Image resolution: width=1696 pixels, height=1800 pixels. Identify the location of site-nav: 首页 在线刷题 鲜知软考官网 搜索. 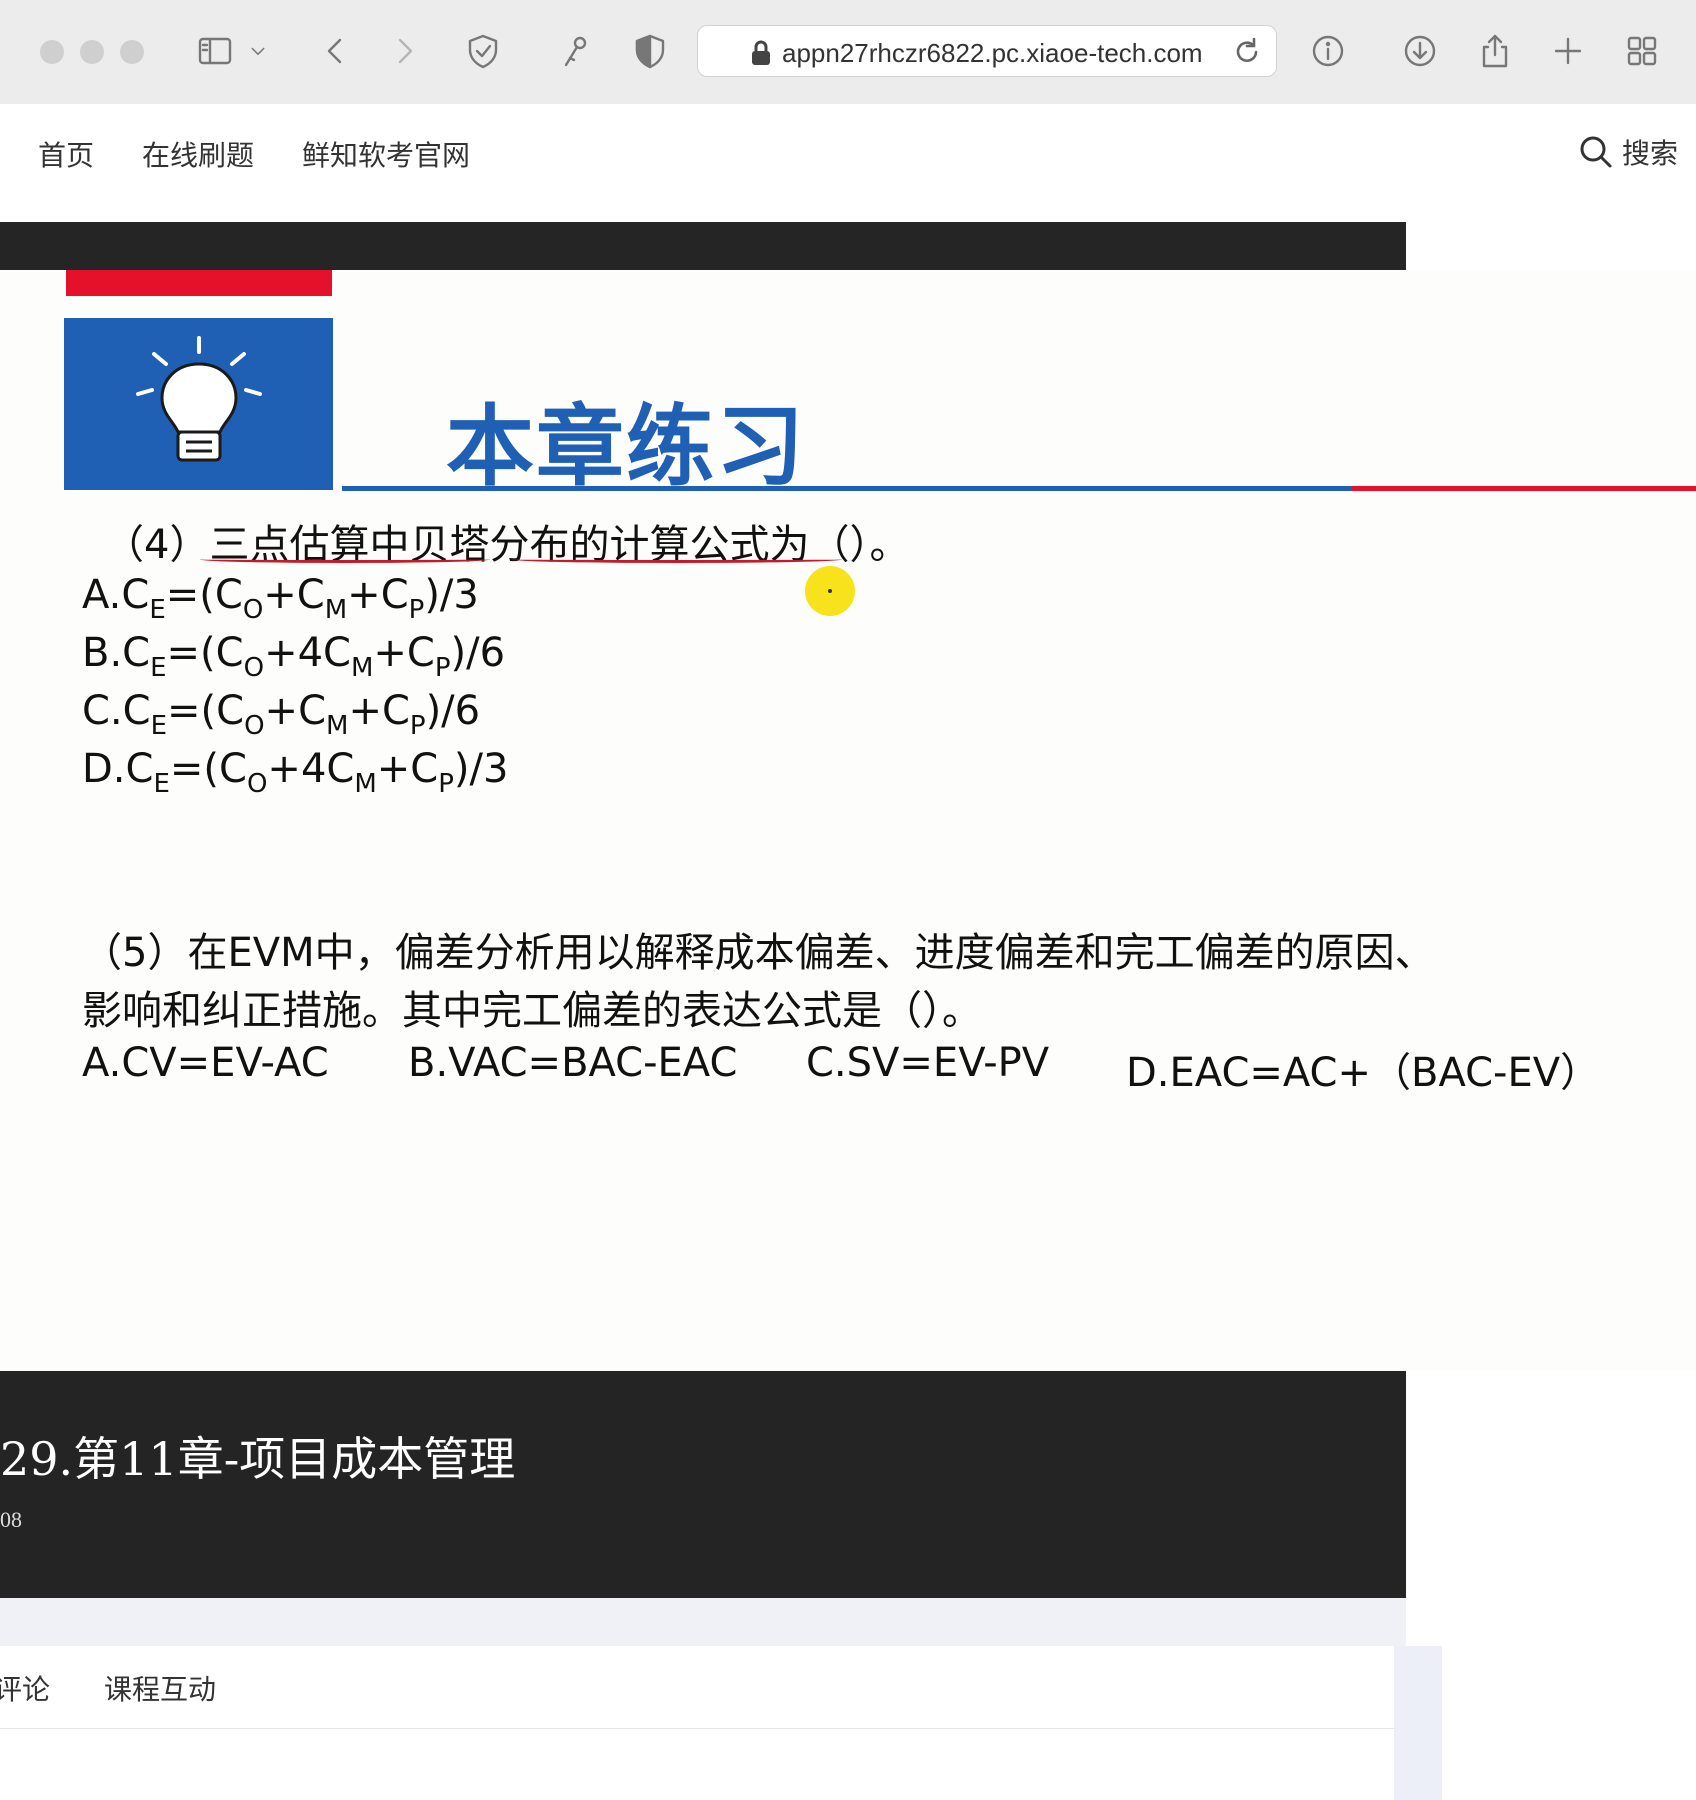
(848, 151).